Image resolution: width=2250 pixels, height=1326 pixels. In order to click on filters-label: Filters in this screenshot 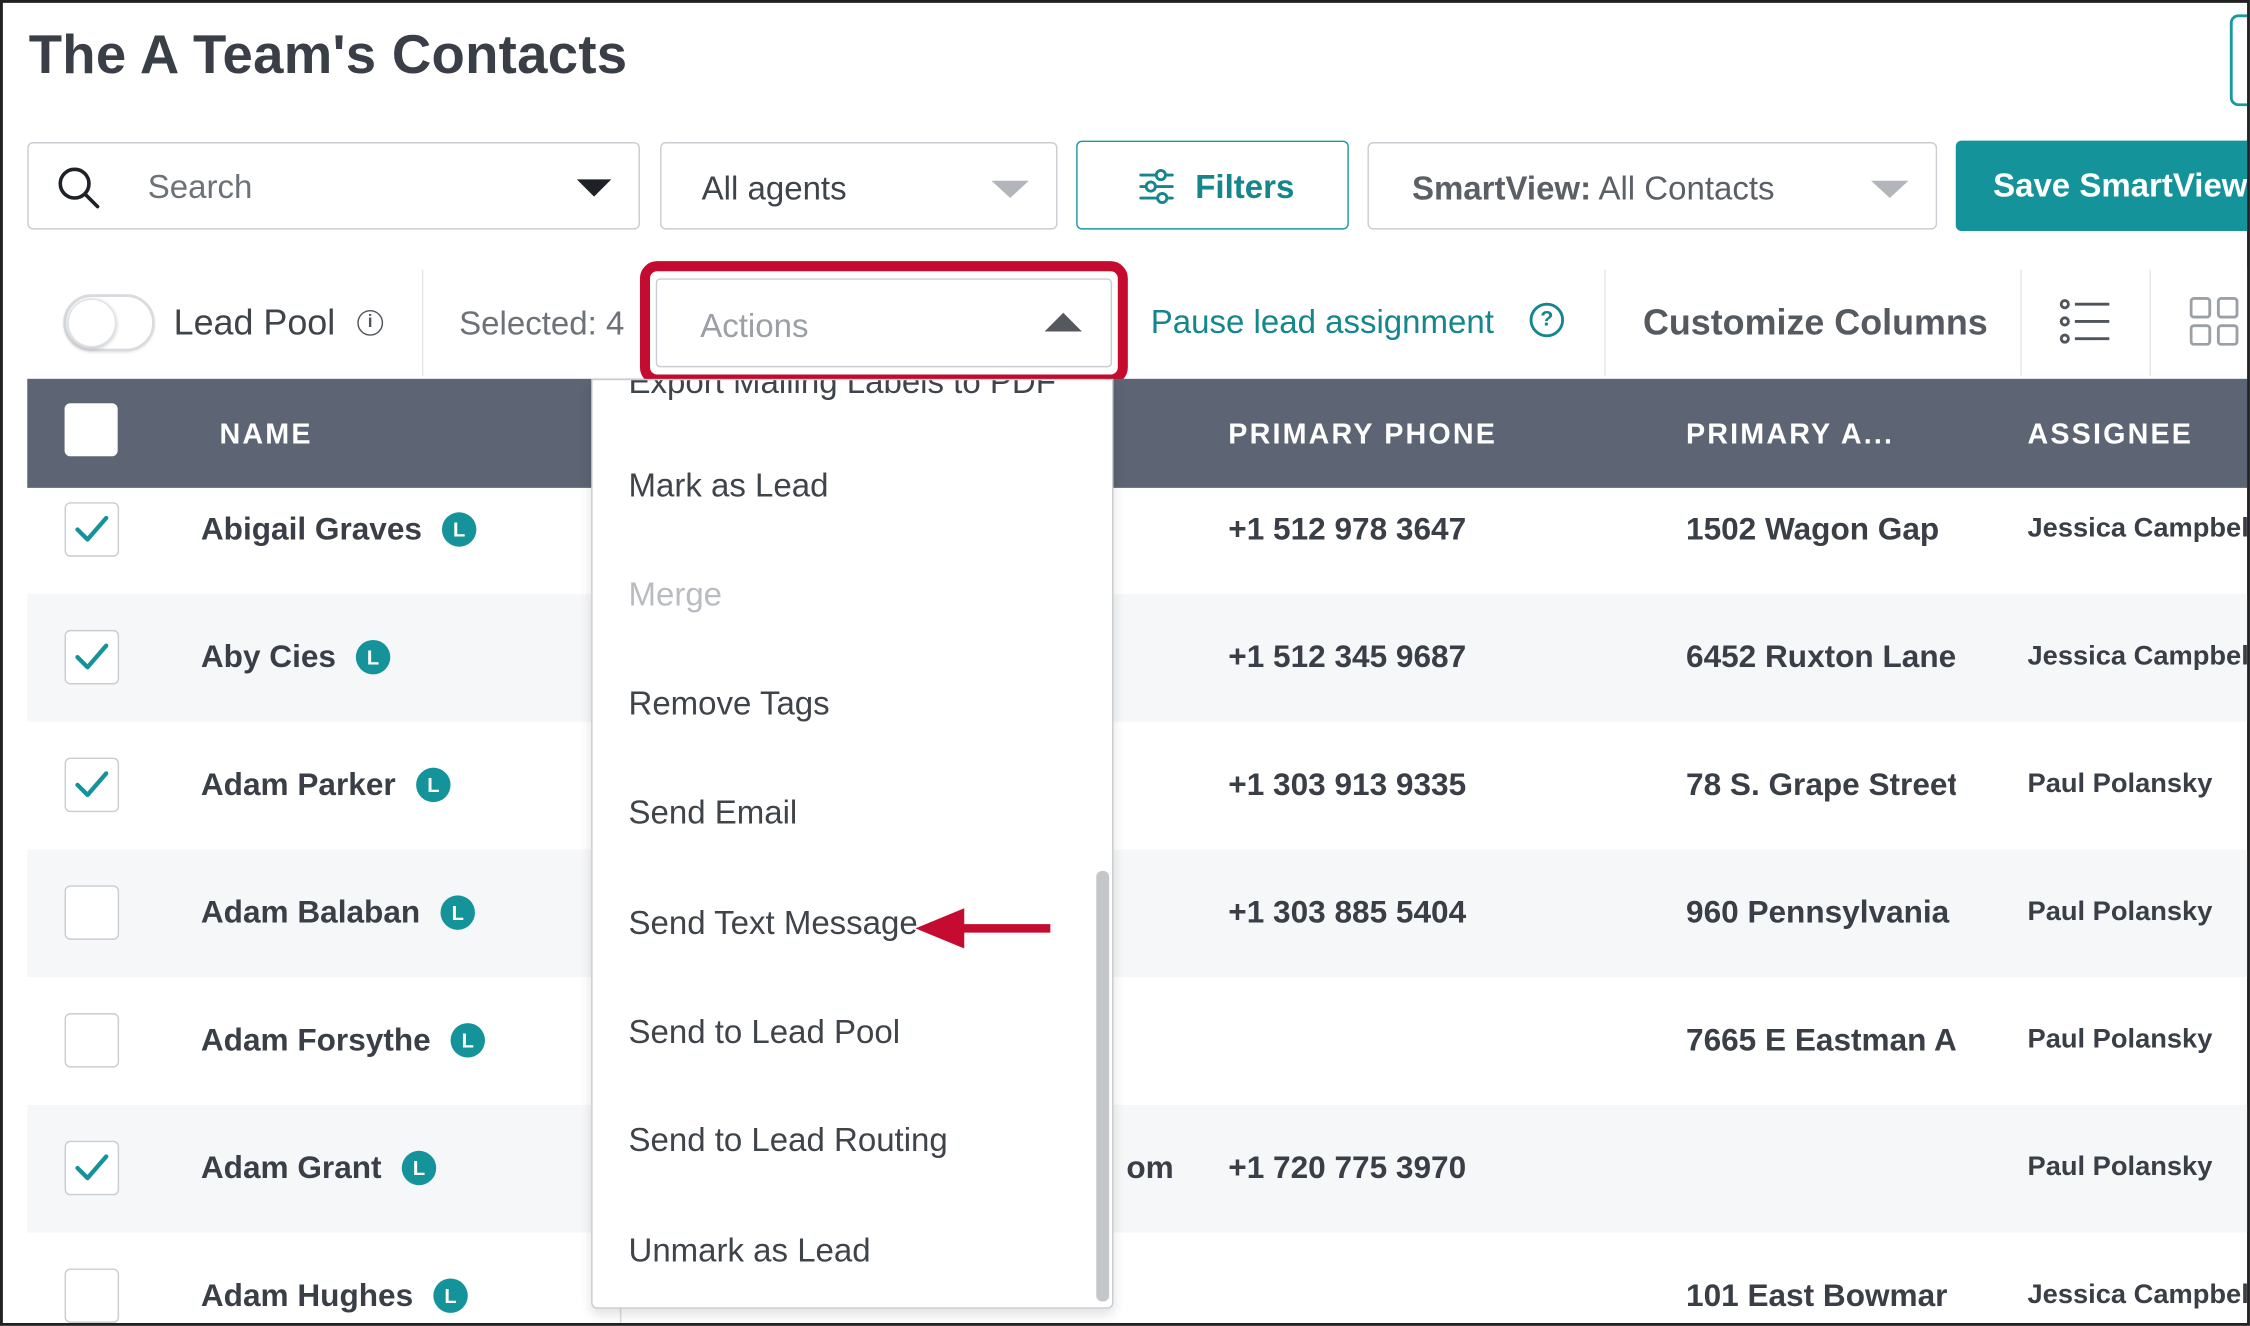, I will do `click(1245, 186)`.